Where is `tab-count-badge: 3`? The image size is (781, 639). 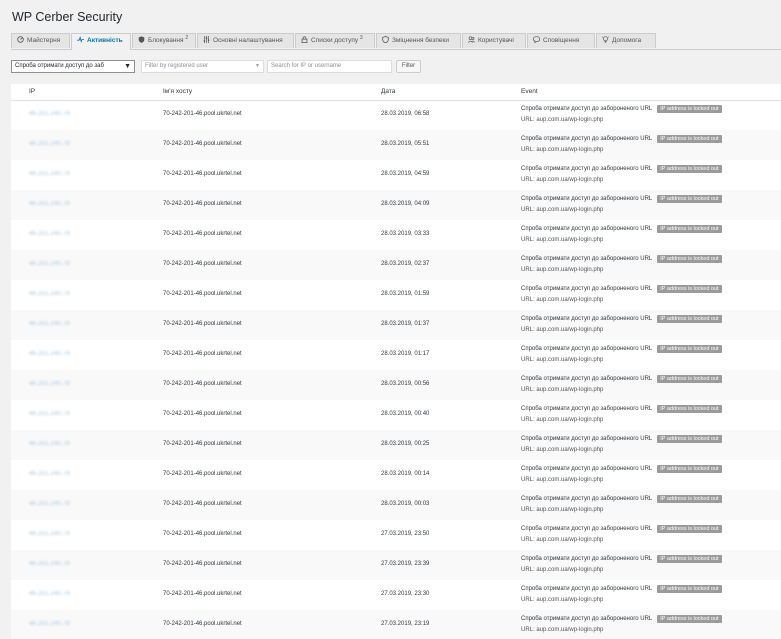 tab-count-badge: 3 is located at coordinates (361, 37).